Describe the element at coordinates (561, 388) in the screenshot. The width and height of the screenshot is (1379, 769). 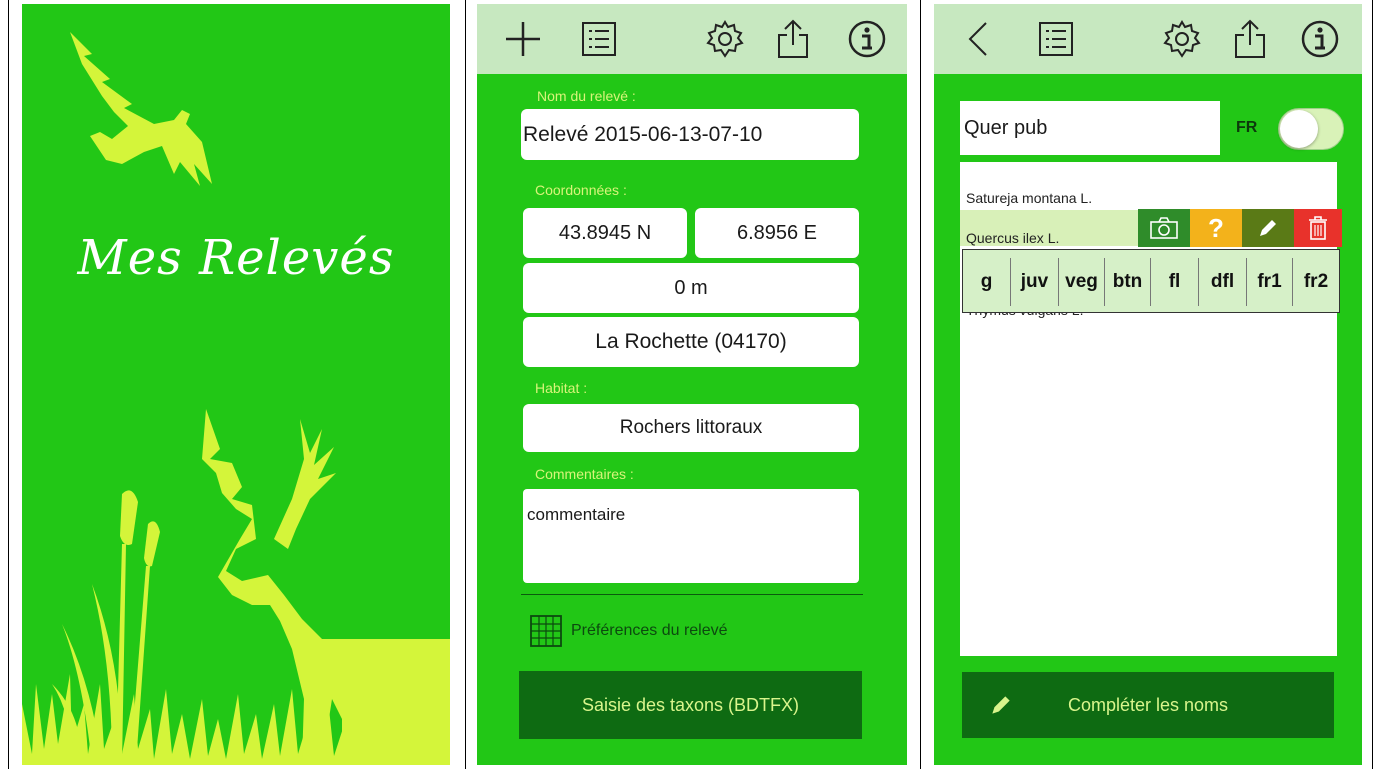
I see `habitat-label: Habitat :` at that location.